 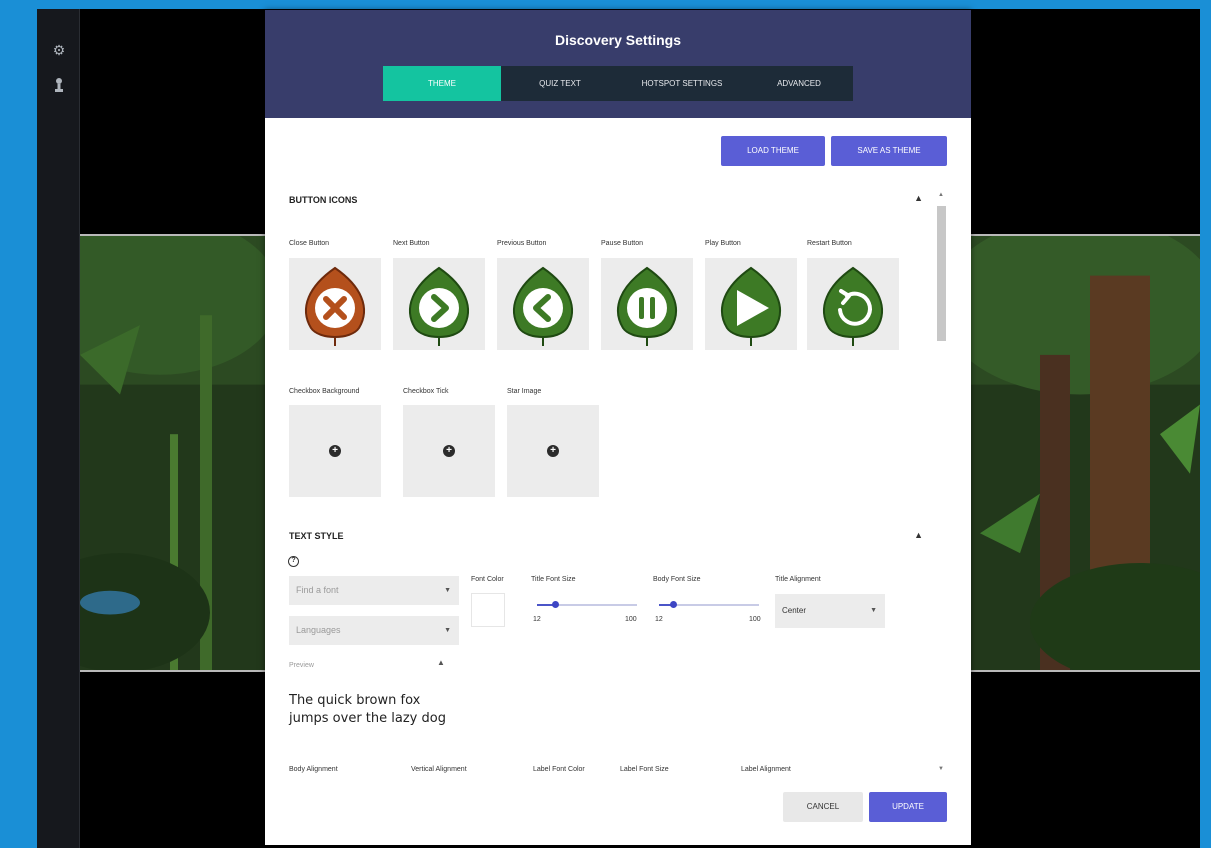 I want to click on checkbox-background-label: Checkbox Background, so click(x=324, y=391).